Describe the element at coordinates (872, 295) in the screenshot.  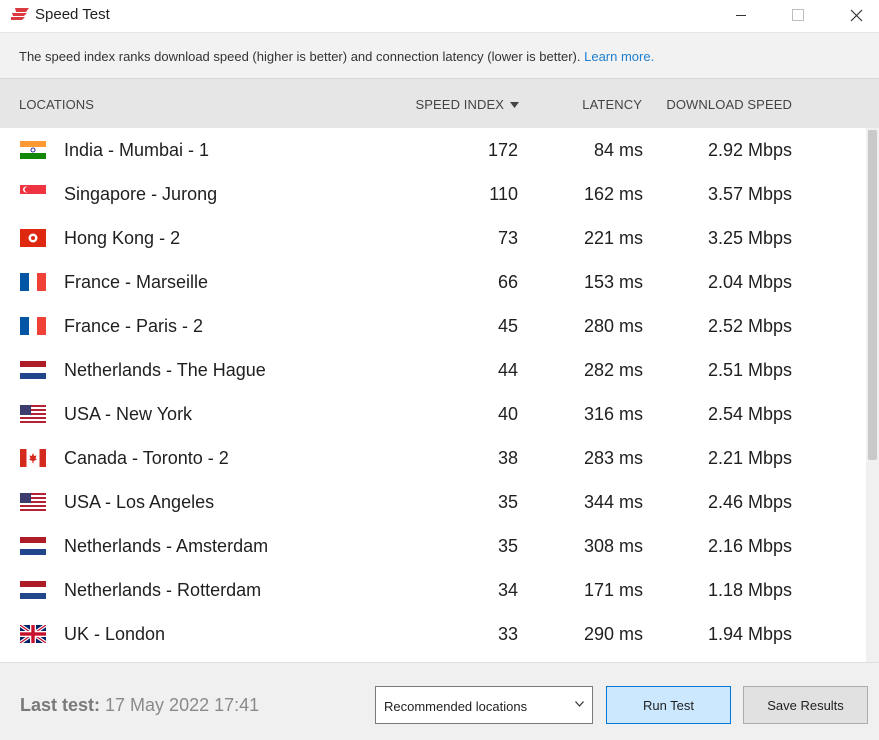
I see `scrollbar-thumb` at that location.